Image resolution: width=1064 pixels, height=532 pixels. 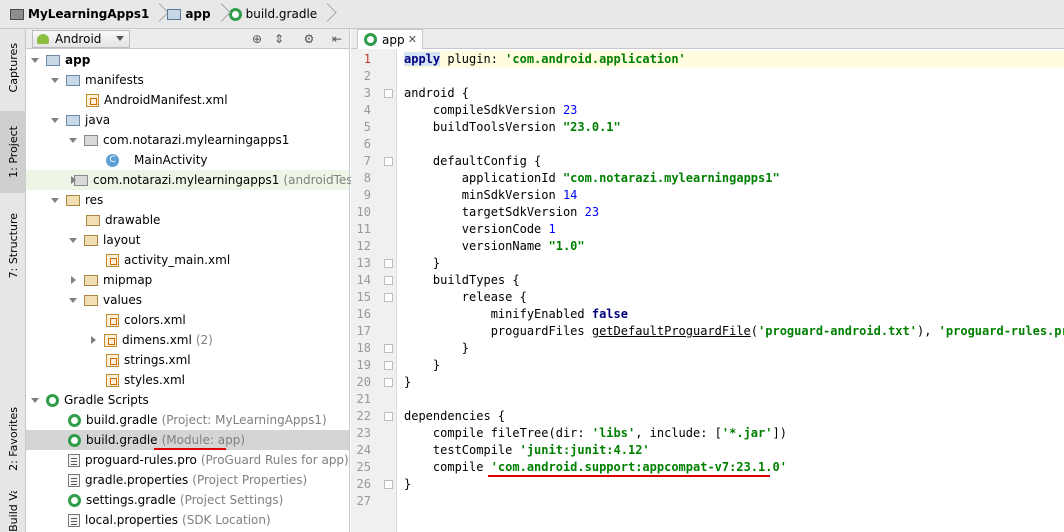 I want to click on collapse-all-icon: ⇕, so click(x=279, y=39).